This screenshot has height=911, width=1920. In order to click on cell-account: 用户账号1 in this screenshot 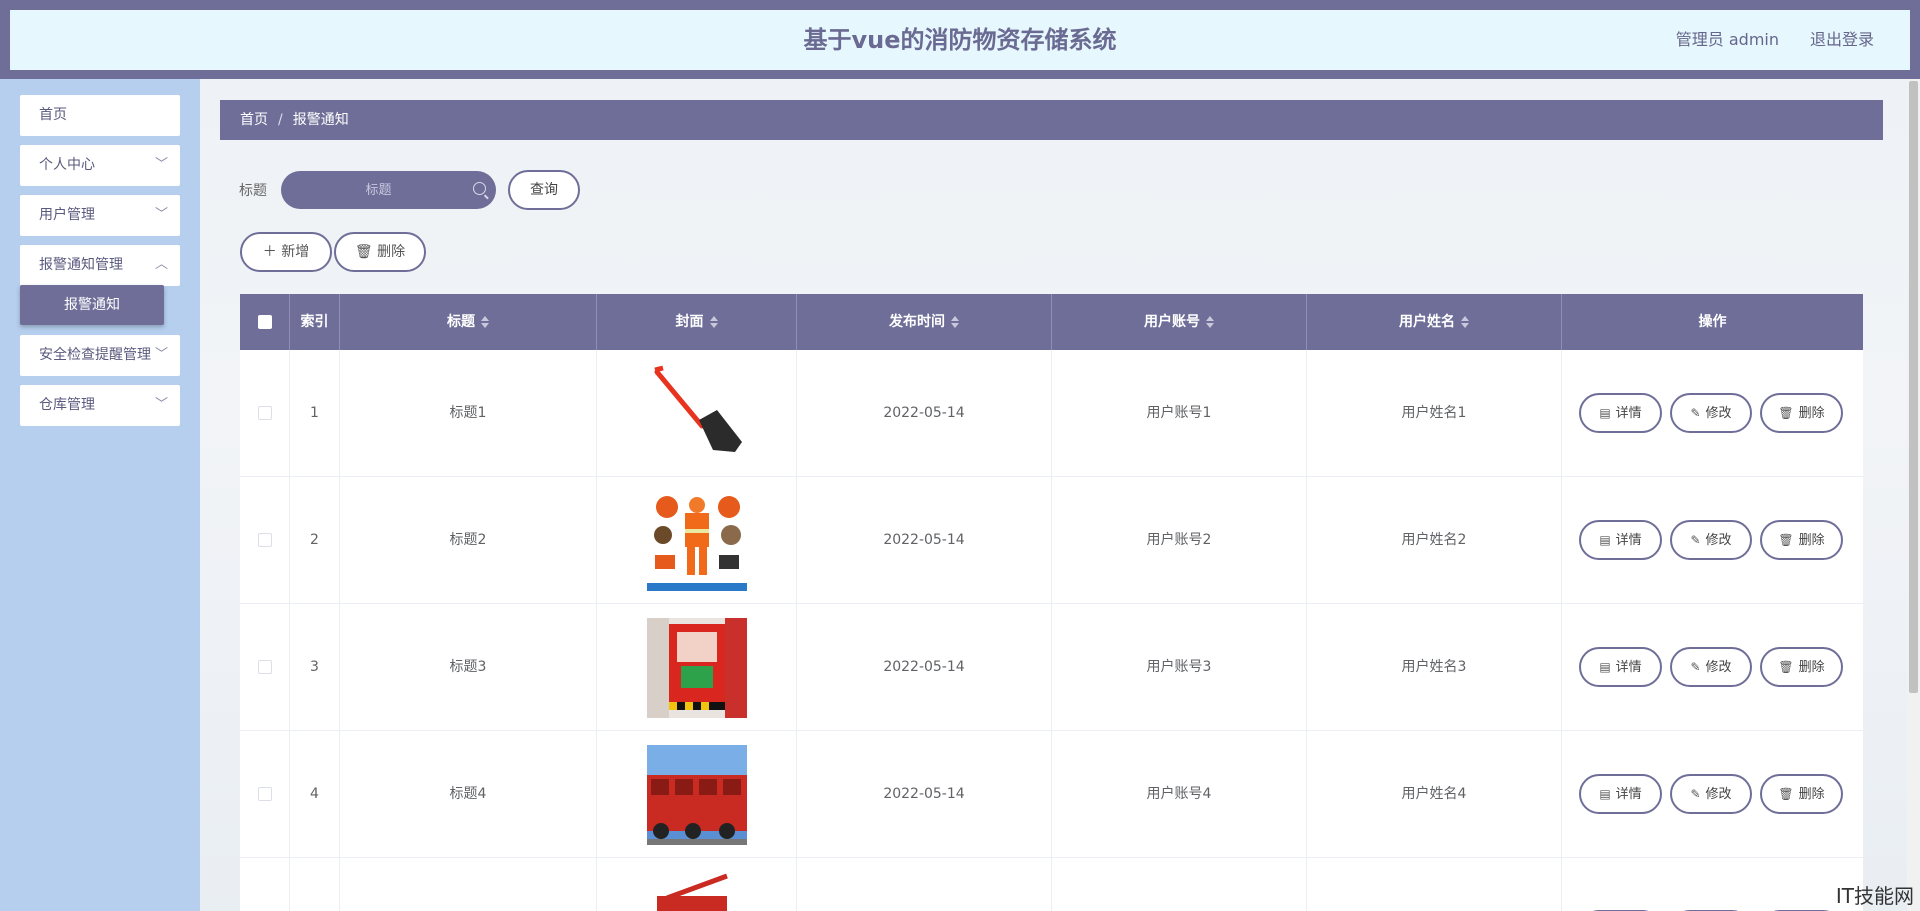, I will do `click(1179, 413)`.